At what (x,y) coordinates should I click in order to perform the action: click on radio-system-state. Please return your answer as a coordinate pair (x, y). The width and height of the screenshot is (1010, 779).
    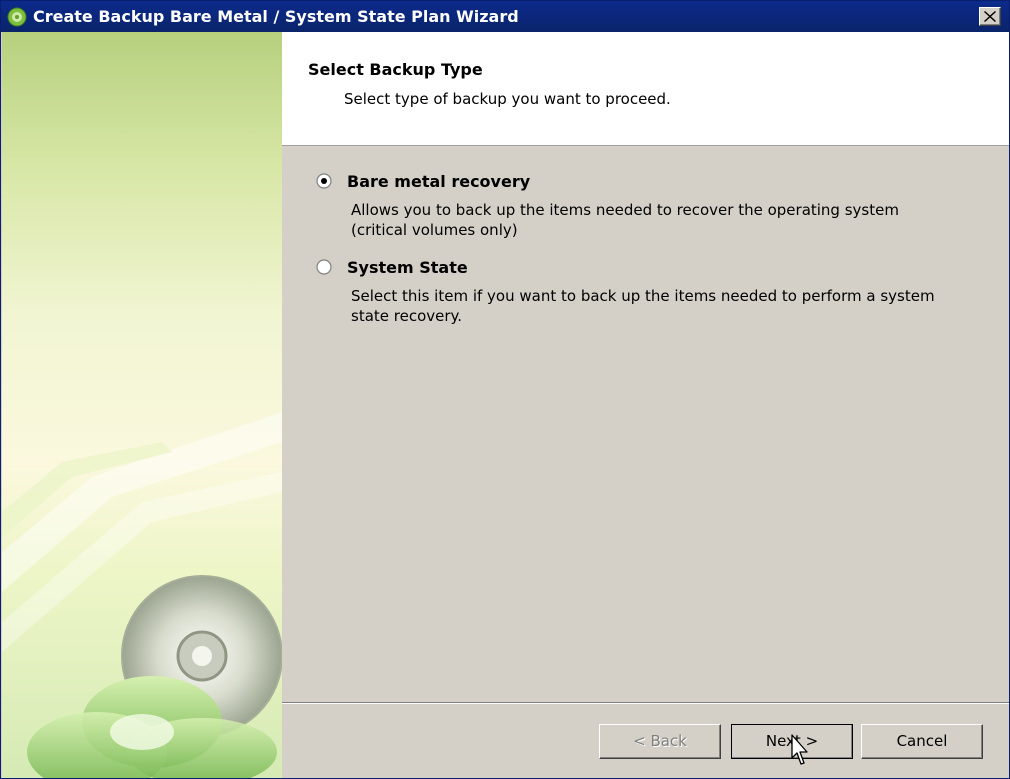
    Looking at the image, I should click on (324, 267).